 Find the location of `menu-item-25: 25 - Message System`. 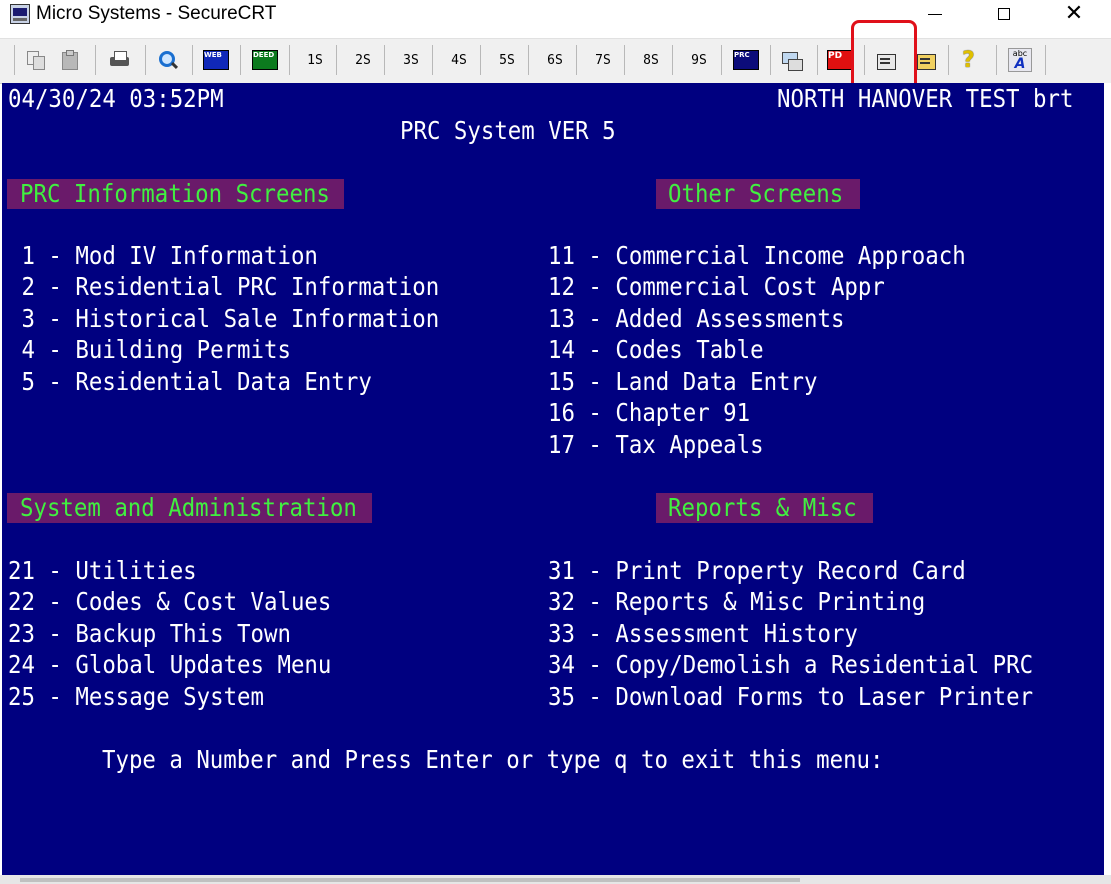

menu-item-25: 25 - Message System is located at coordinates (136, 696).